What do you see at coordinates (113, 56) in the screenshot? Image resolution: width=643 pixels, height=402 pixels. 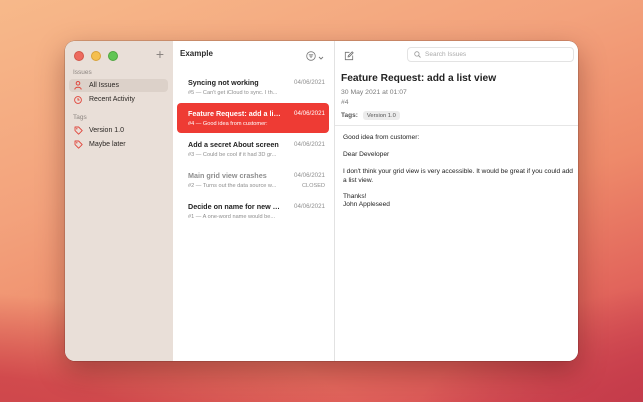 I see `zoom-window-button` at bounding box center [113, 56].